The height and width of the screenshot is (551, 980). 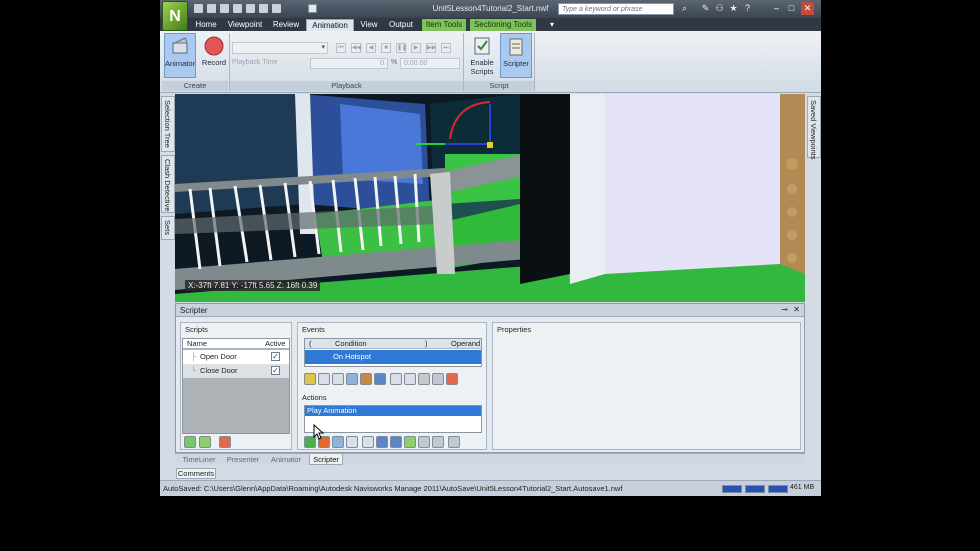 What do you see at coordinates (446, 48) in the screenshot?
I see `fast-forward-button: ⏭` at bounding box center [446, 48].